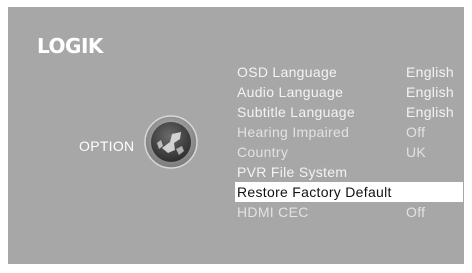 This screenshot has width=472, height=273. Describe the element at coordinates (290, 92) in the screenshot. I see `menu-item-label: Audio Language` at that location.